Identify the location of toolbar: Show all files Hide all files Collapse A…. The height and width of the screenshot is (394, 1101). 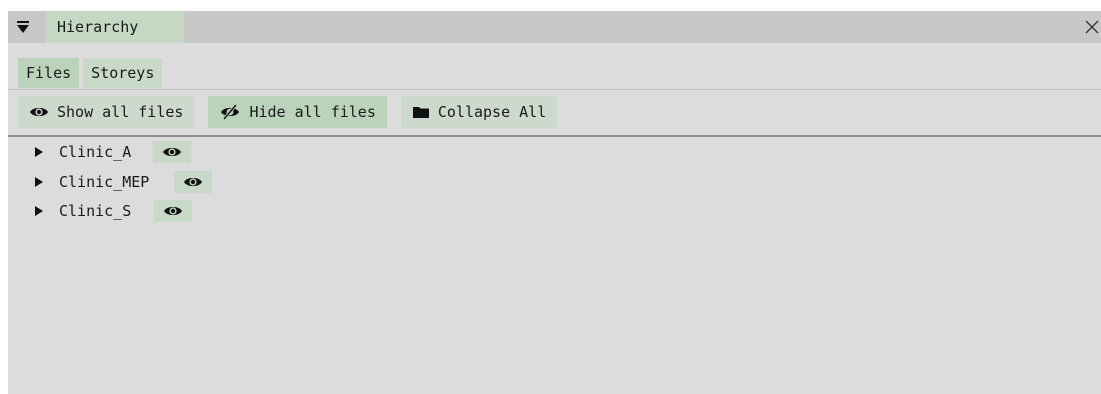
(288, 112).